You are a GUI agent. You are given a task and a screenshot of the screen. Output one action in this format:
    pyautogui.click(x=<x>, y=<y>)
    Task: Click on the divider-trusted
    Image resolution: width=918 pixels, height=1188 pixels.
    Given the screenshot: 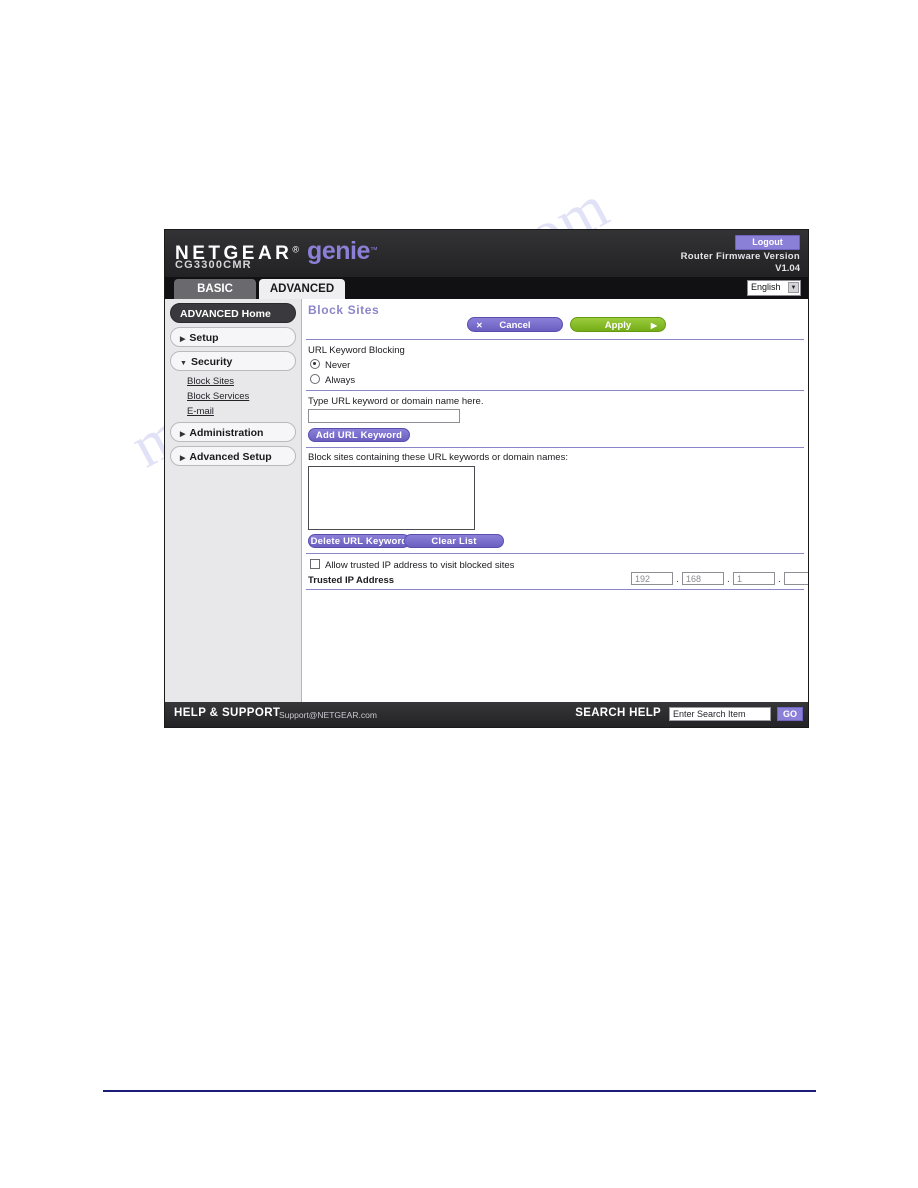 What is the action you would take?
    pyautogui.click(x=555, y=553)
    